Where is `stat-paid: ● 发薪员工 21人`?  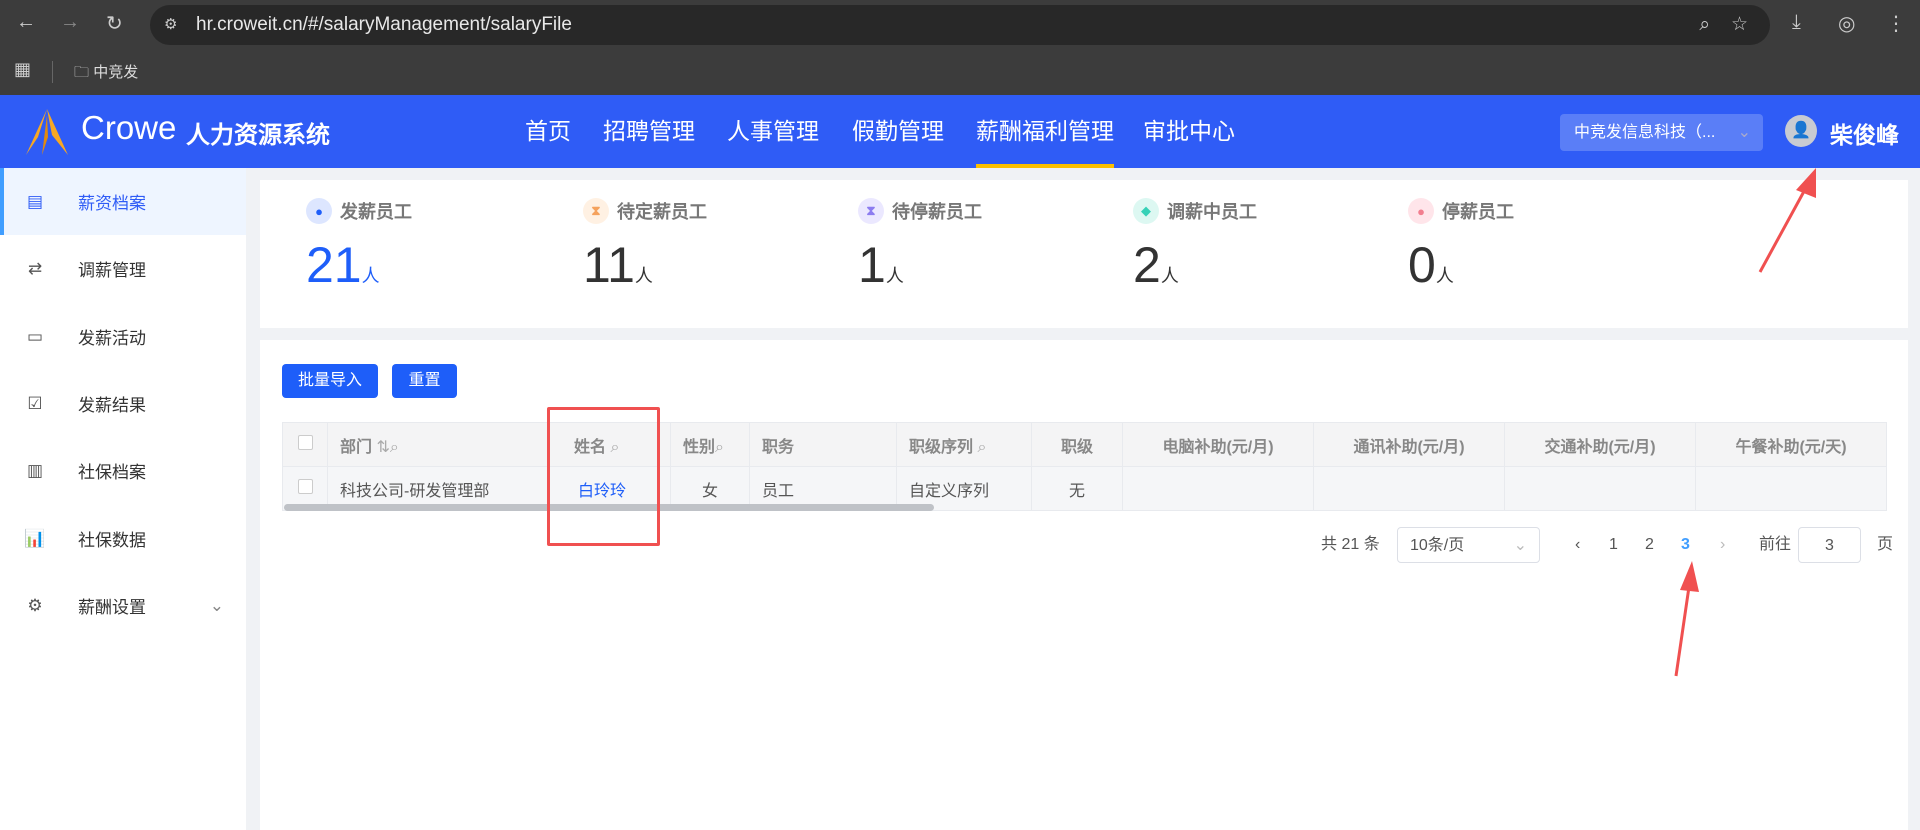 stat-paid: ● 发薪员工 21人 is located at coordinates (359, 246).